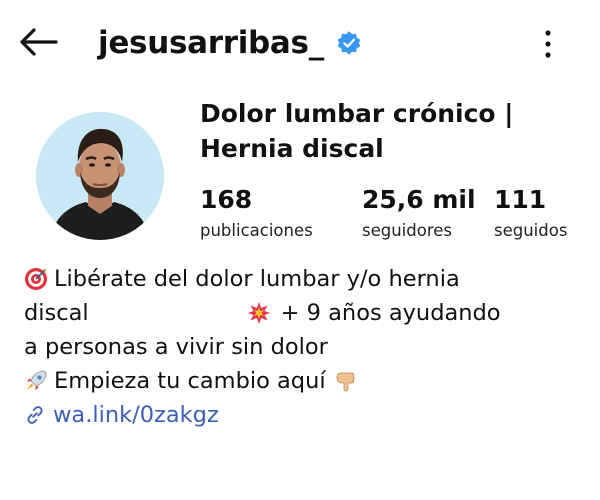 Image resolution: width=600 pixels, height=500 pixels. What do you see at coordinates (390, 313) in the screenshot?
I see `bio-text-2b: + 9 años ayudando` at bounding box center [390, 313].